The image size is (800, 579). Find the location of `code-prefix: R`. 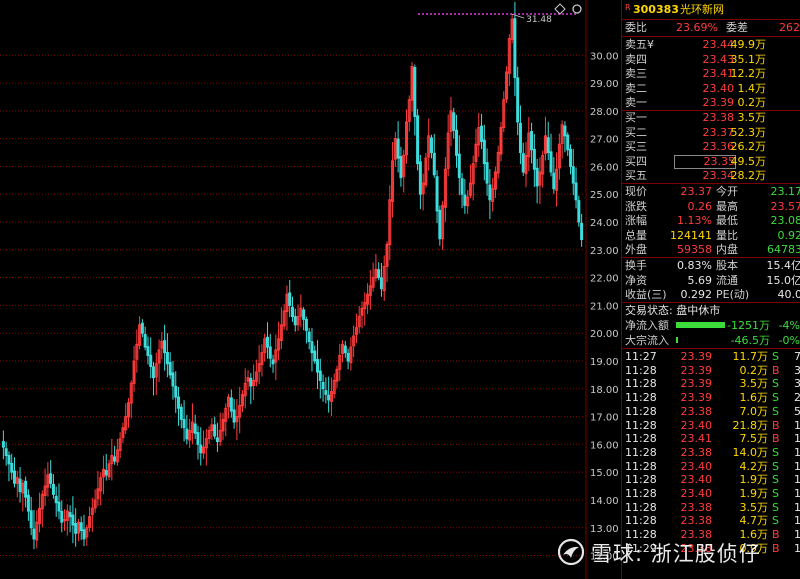

code-prefix: R is located at coordinates (628, 7).